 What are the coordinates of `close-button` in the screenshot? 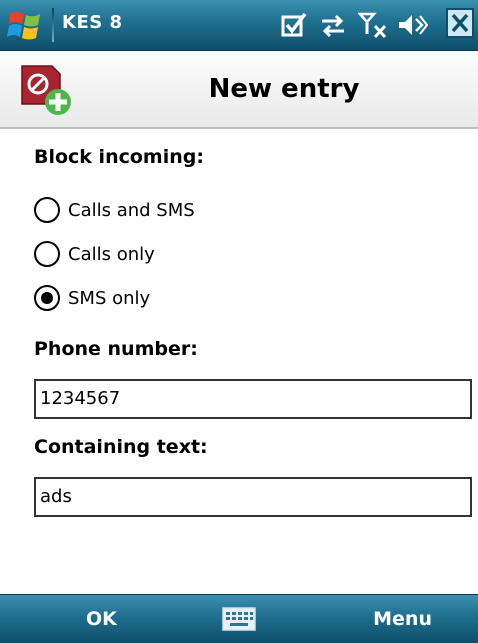 It's located at (460, 23).